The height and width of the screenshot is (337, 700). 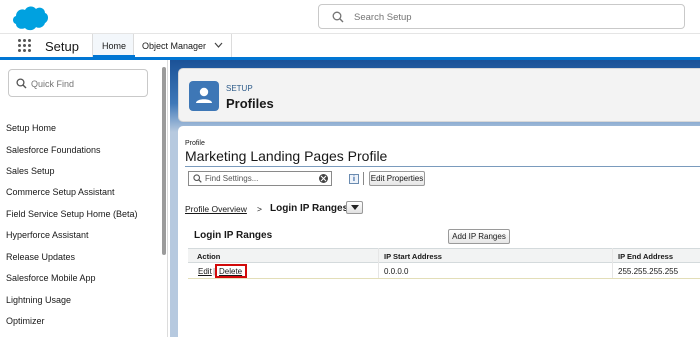 What do you see at coordinates (164, 161) in the screenshot?
I see `sidebar-scrollbar` at bounding box center [164, 161].